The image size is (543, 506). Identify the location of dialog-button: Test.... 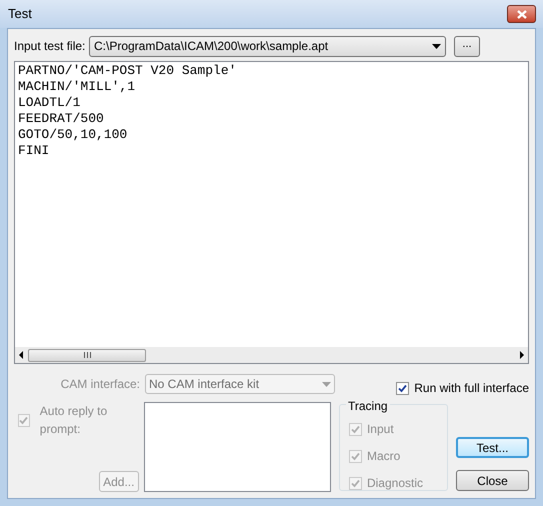
(492, 447).